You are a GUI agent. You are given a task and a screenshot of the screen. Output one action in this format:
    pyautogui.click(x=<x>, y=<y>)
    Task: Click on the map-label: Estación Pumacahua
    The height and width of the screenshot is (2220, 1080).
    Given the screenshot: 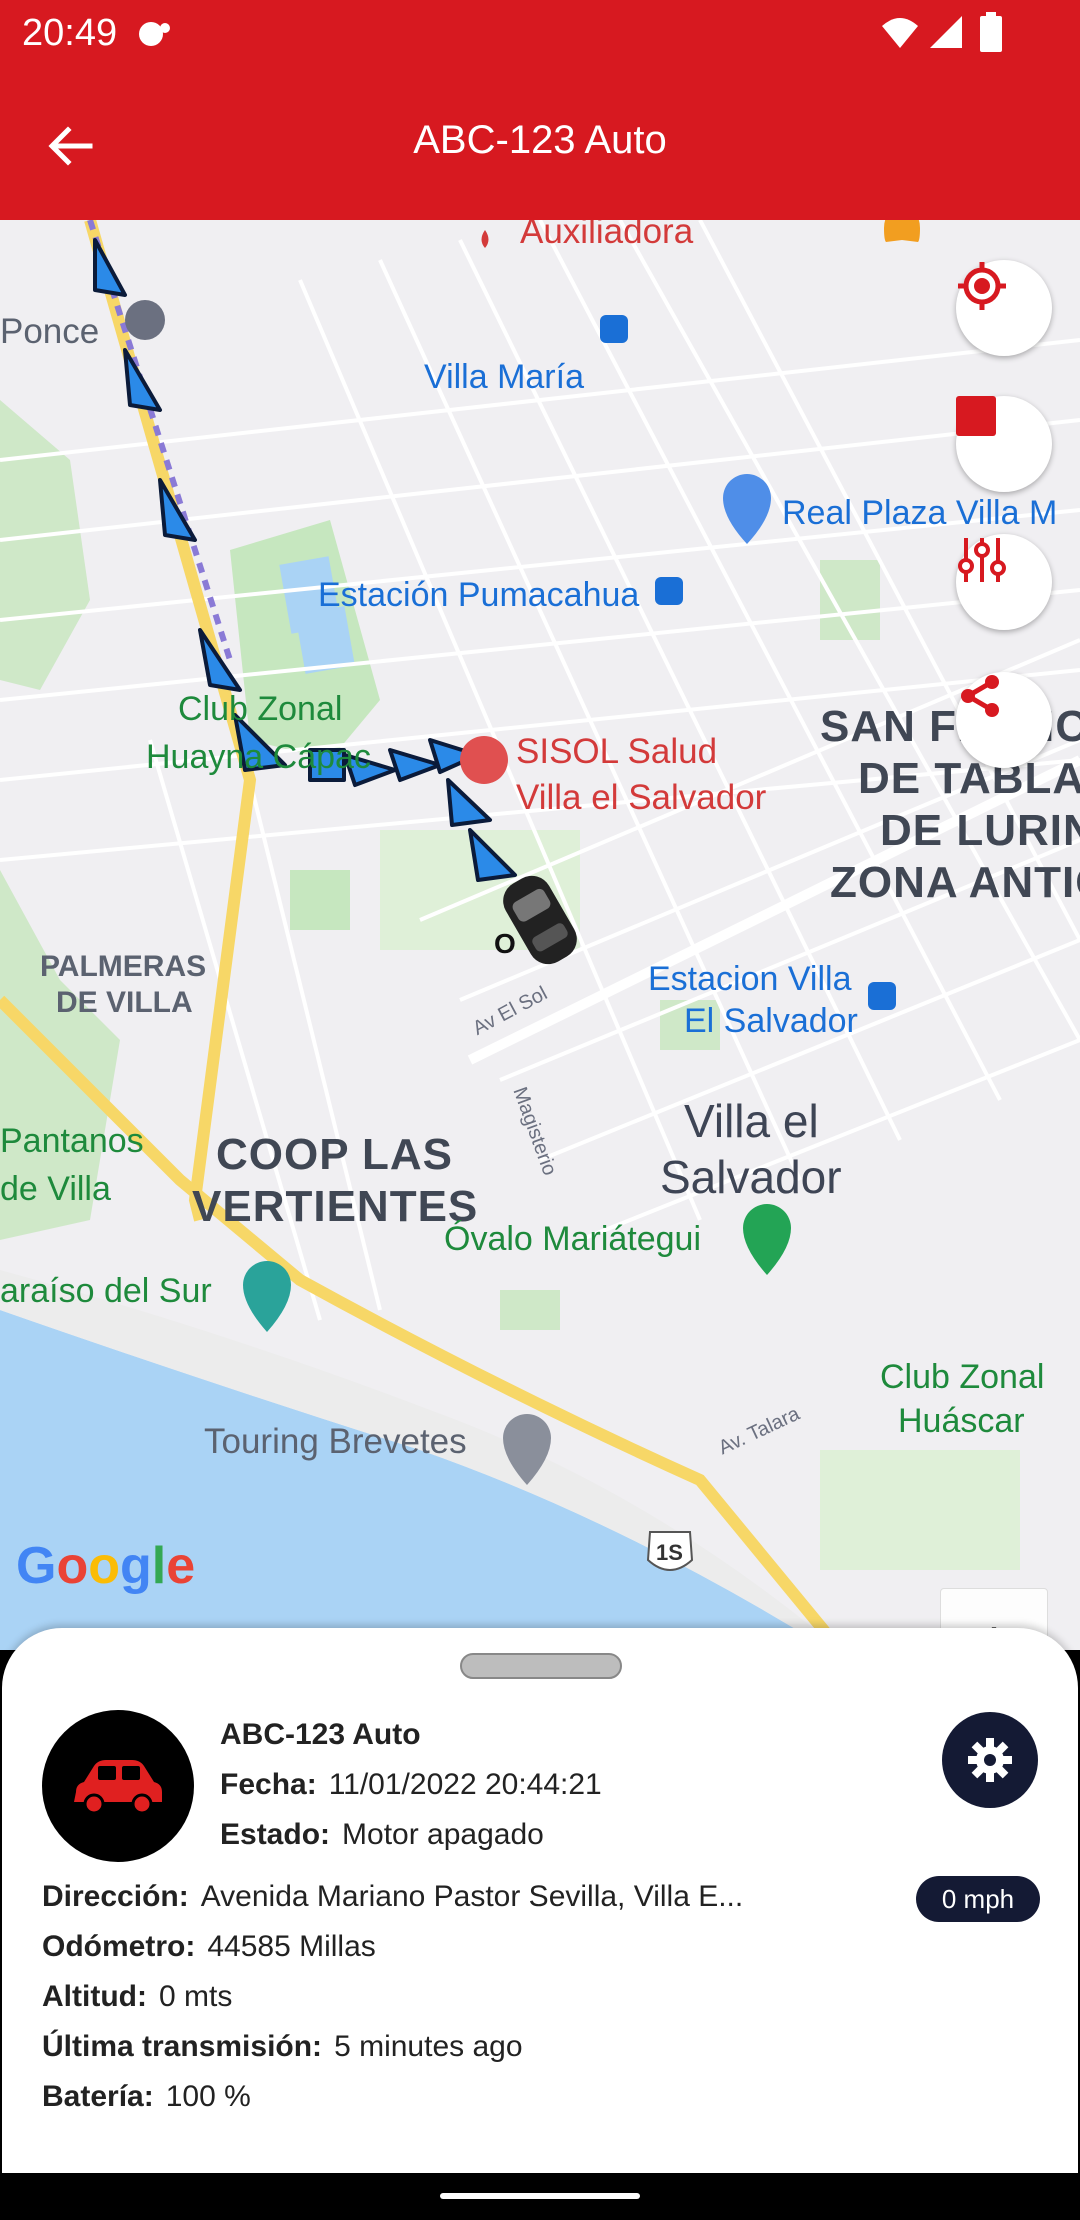 What is the action you would take?
    pyautogui.click(x=479, y=595)
    